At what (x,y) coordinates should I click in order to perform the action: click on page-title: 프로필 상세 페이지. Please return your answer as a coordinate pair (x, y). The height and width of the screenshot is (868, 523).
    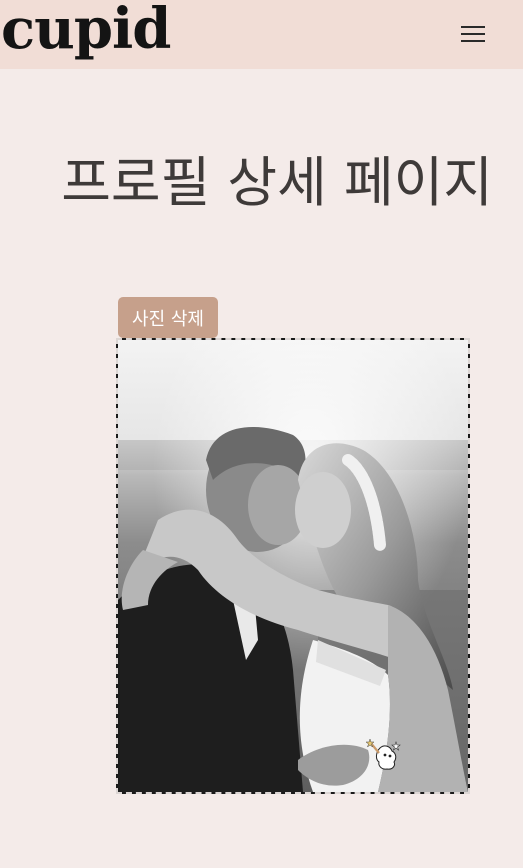
    Looking at the image, I should click on (277, 182).